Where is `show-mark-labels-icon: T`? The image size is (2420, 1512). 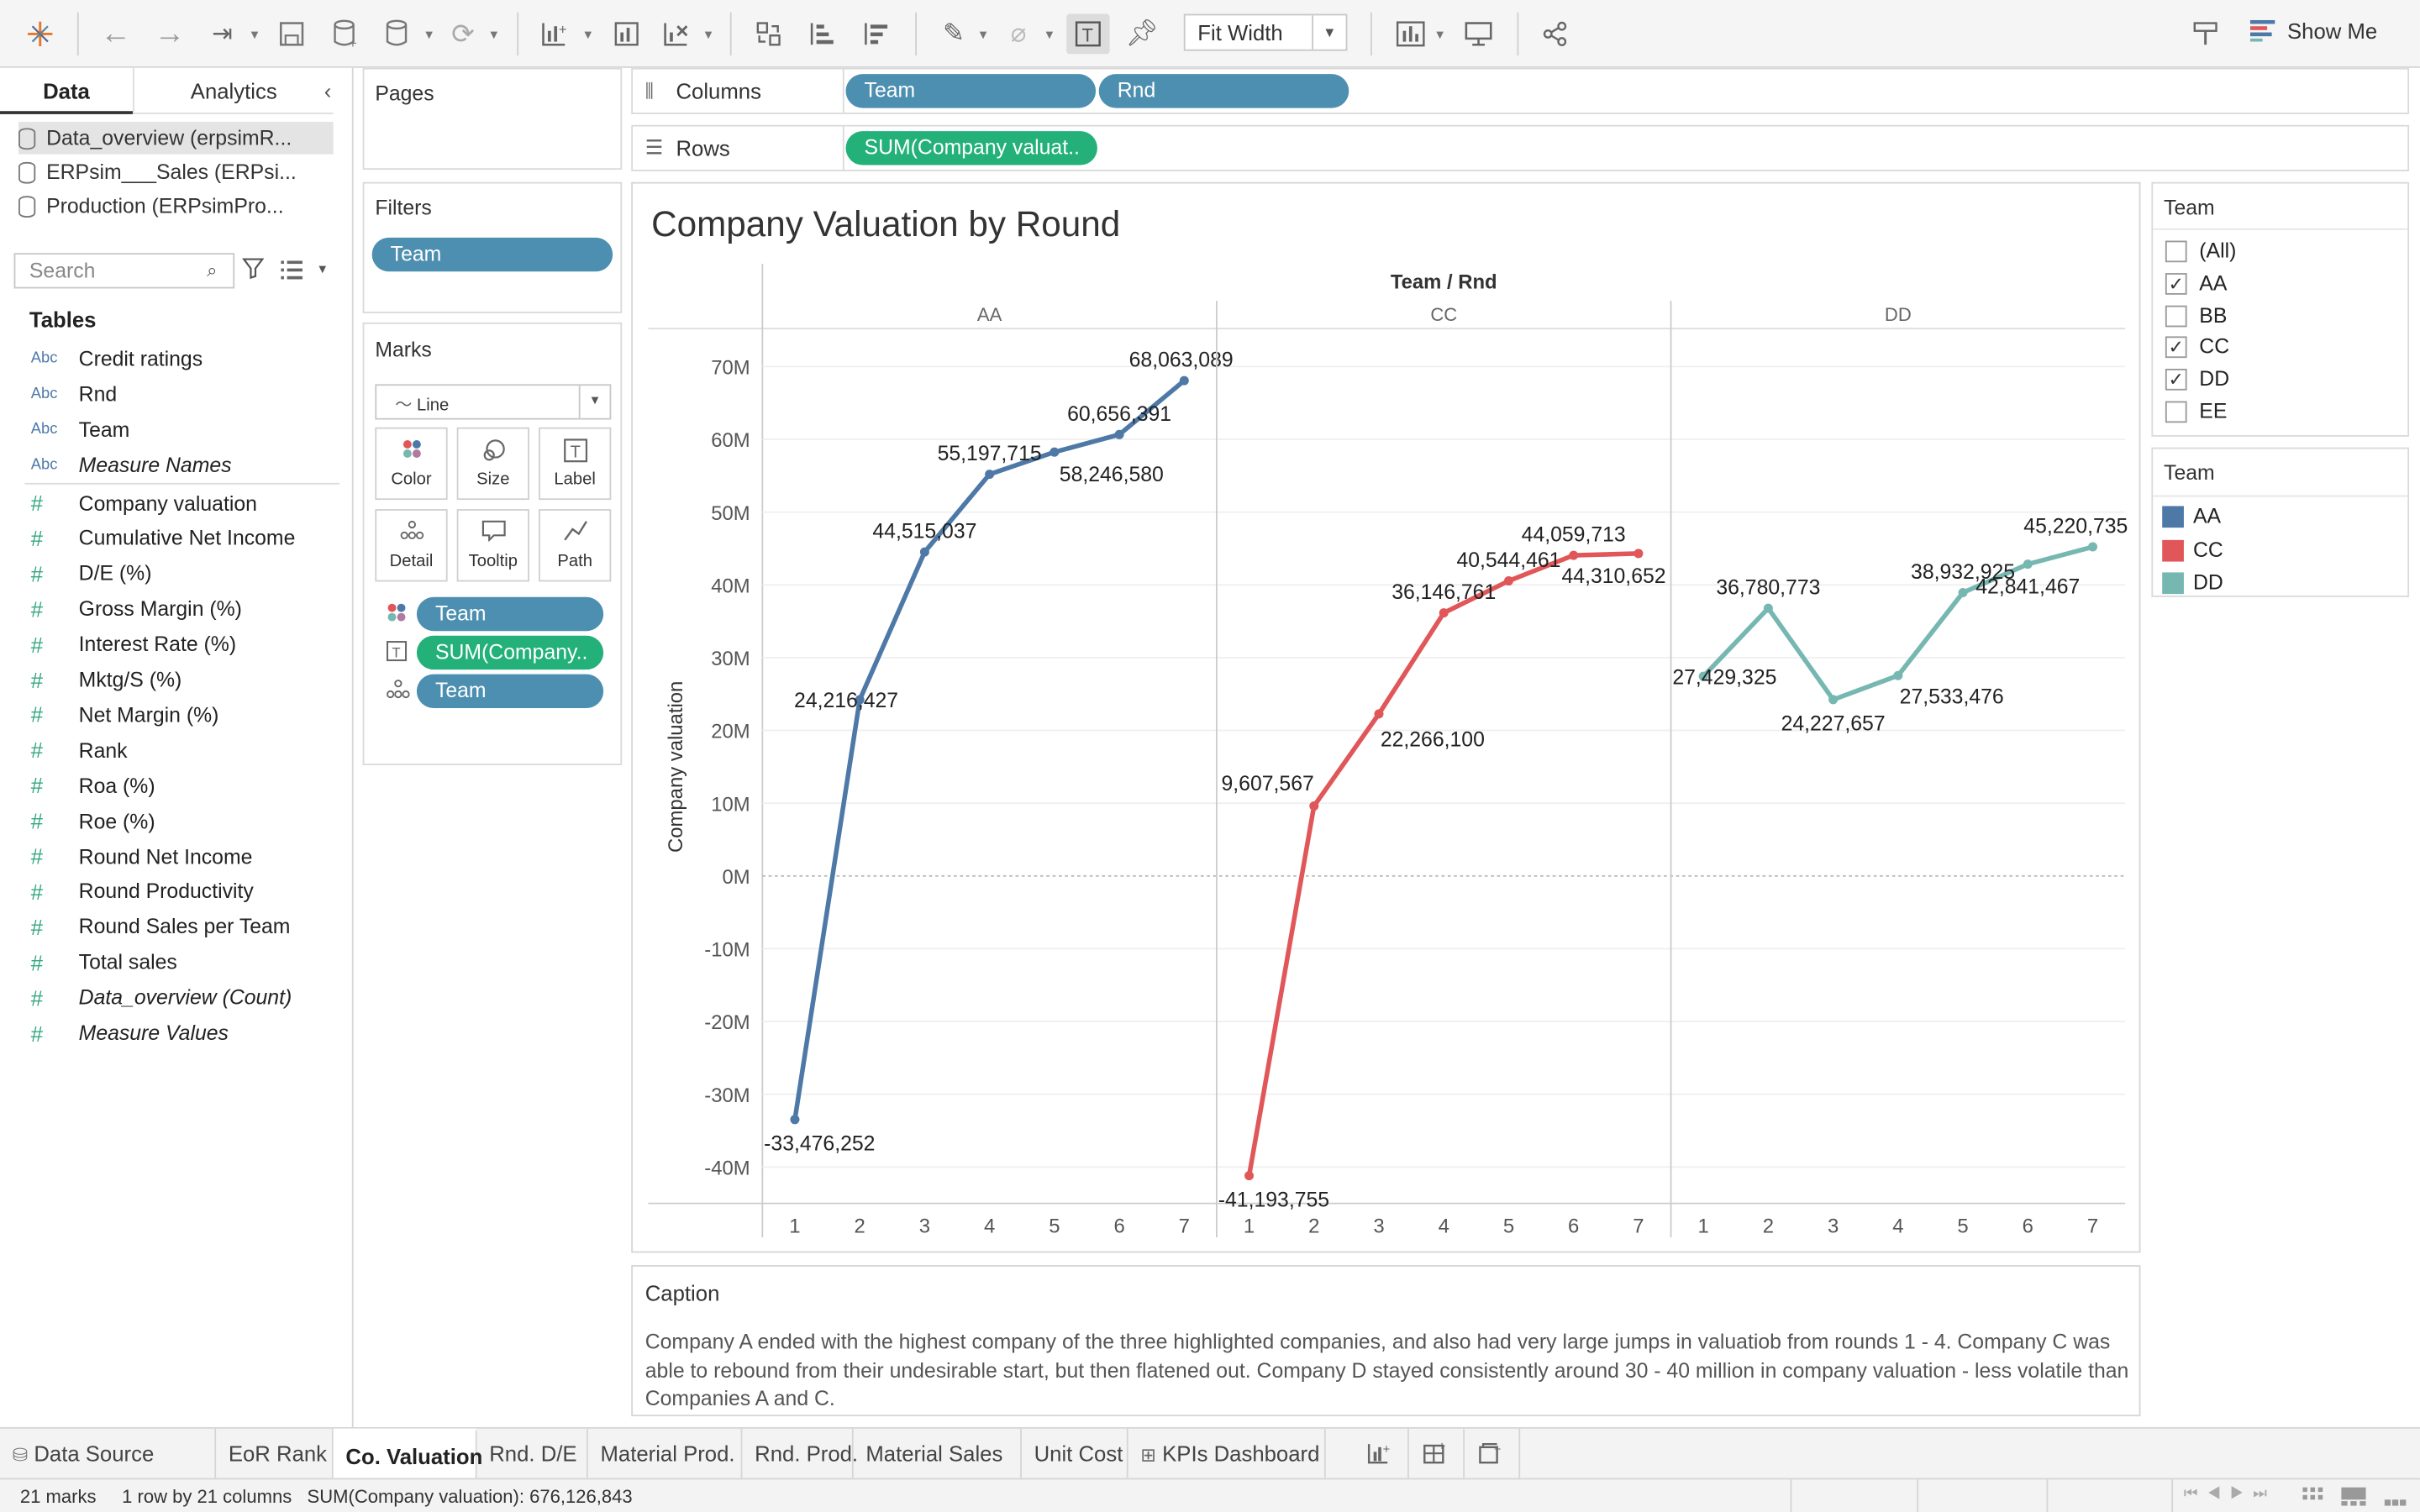 show-mark-labels-icon: T is located at coordinates (1088, 34).